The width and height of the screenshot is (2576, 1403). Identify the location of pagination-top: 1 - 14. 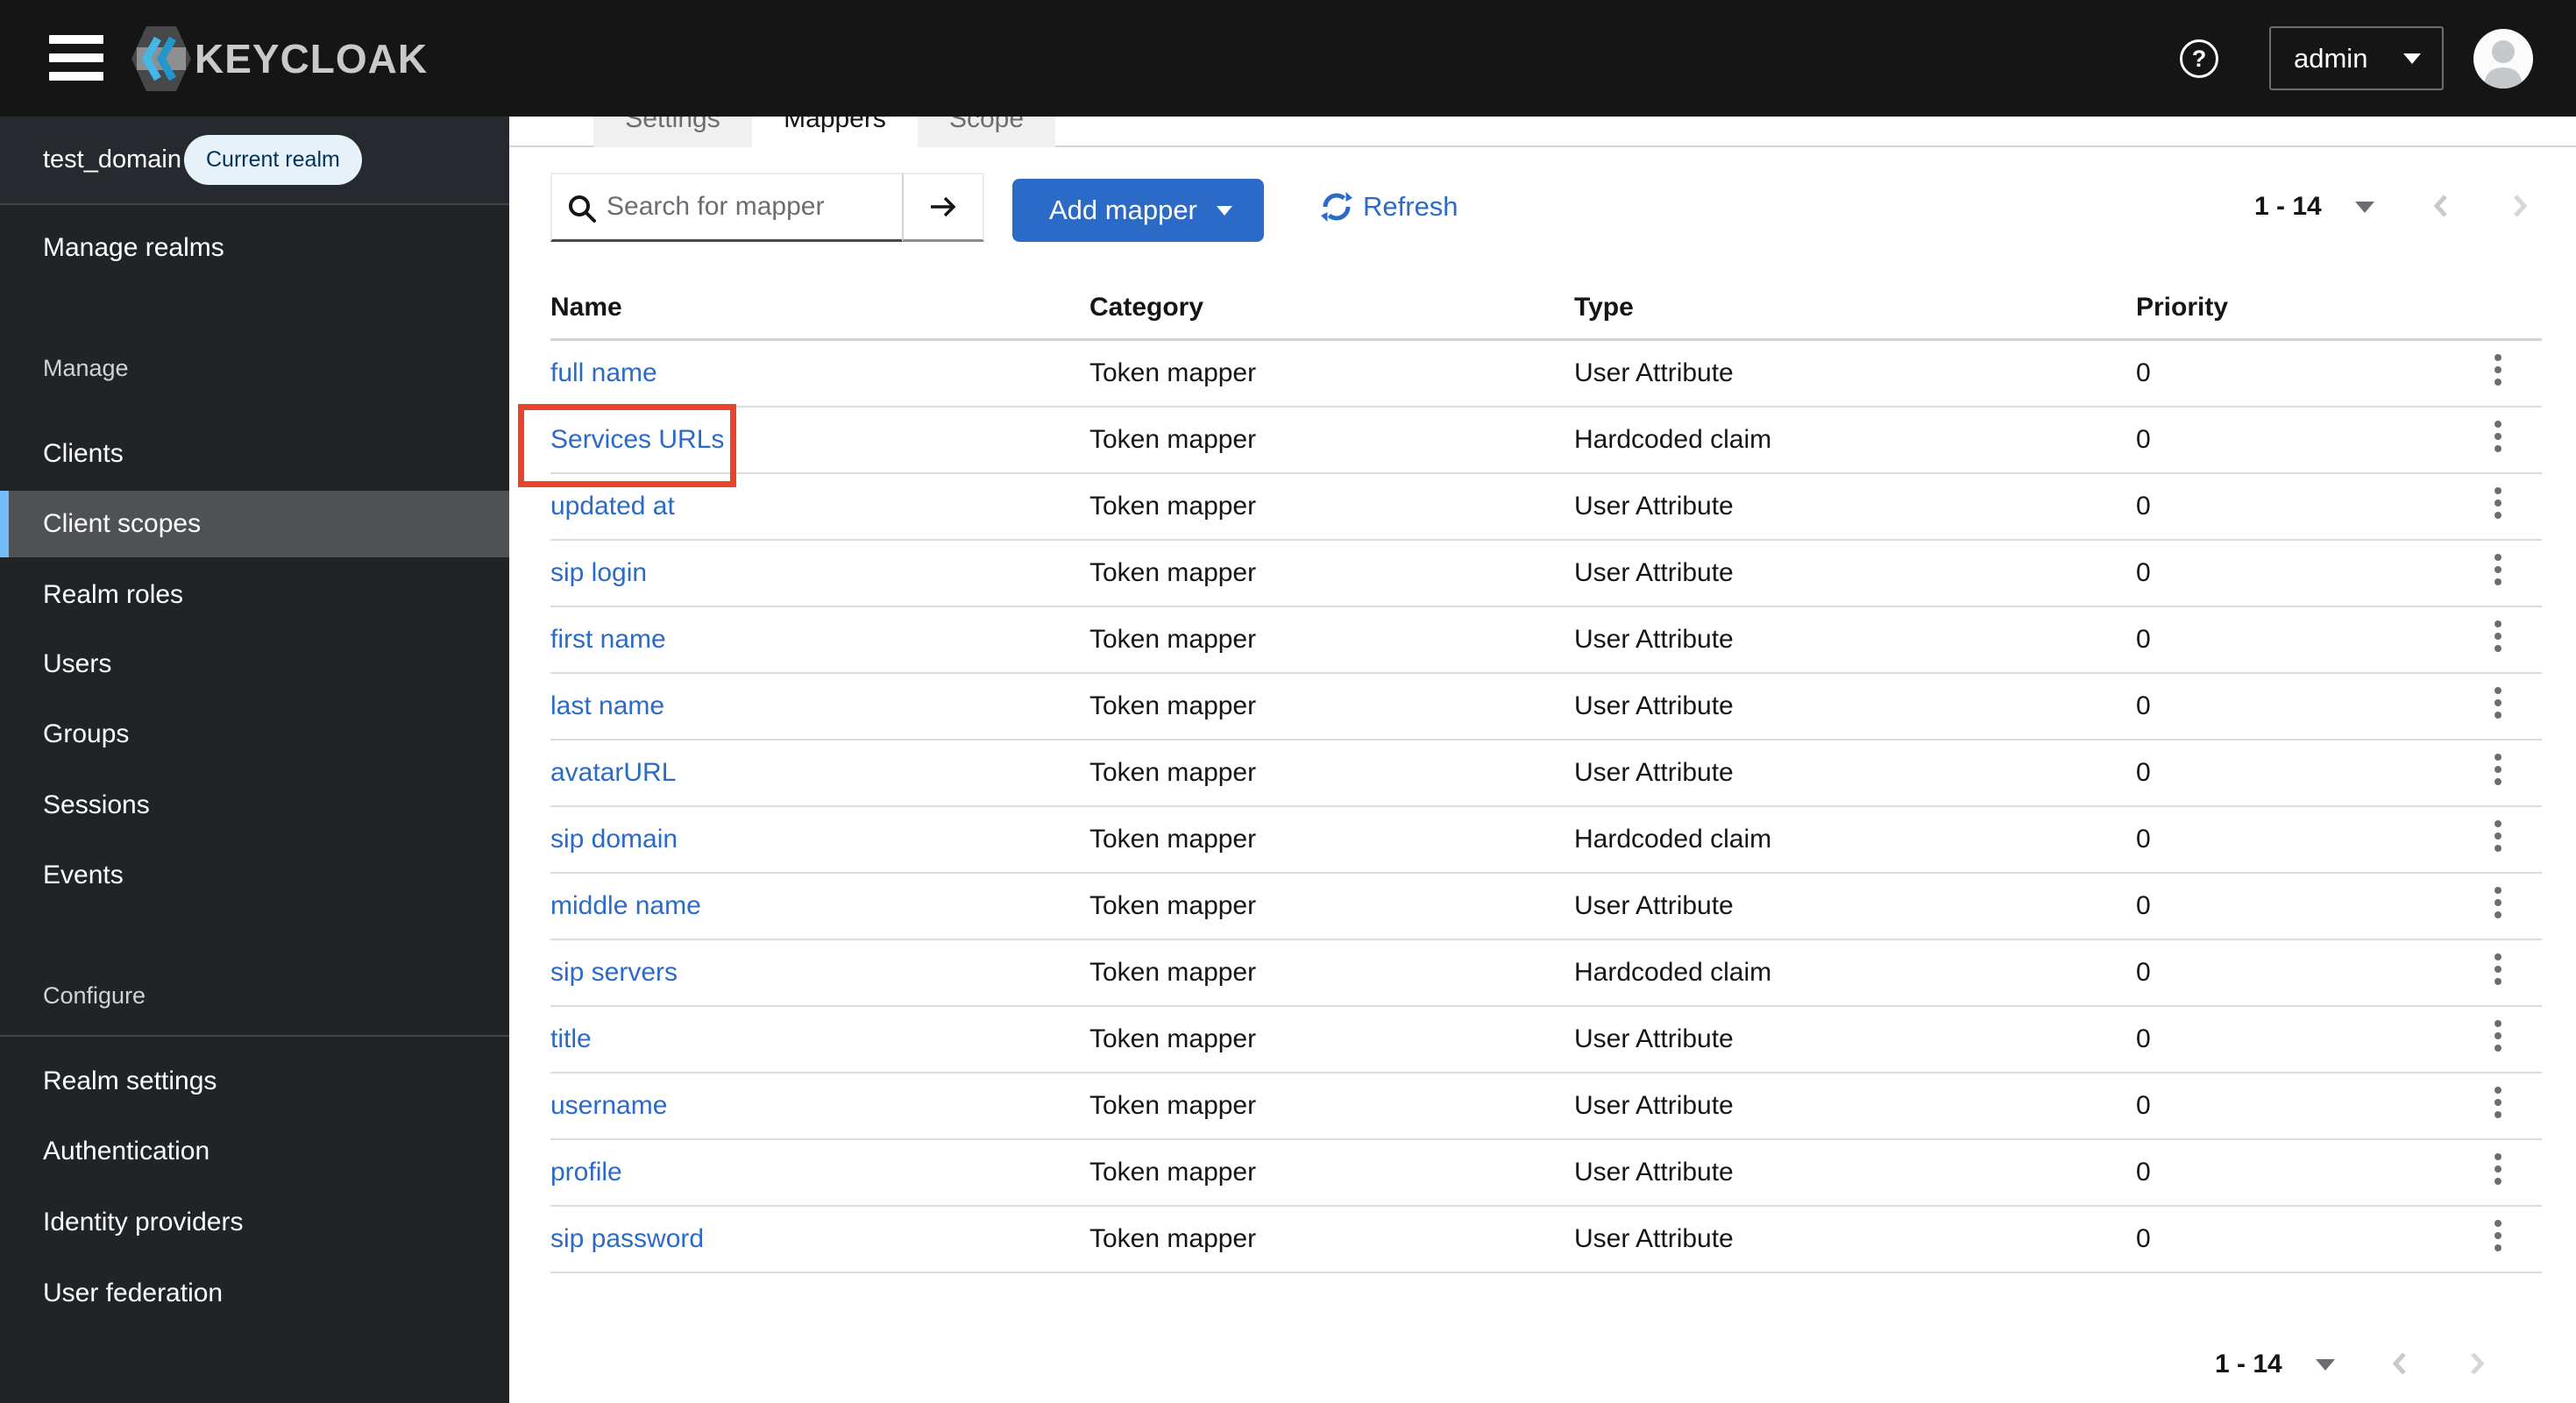
(2392, 207).